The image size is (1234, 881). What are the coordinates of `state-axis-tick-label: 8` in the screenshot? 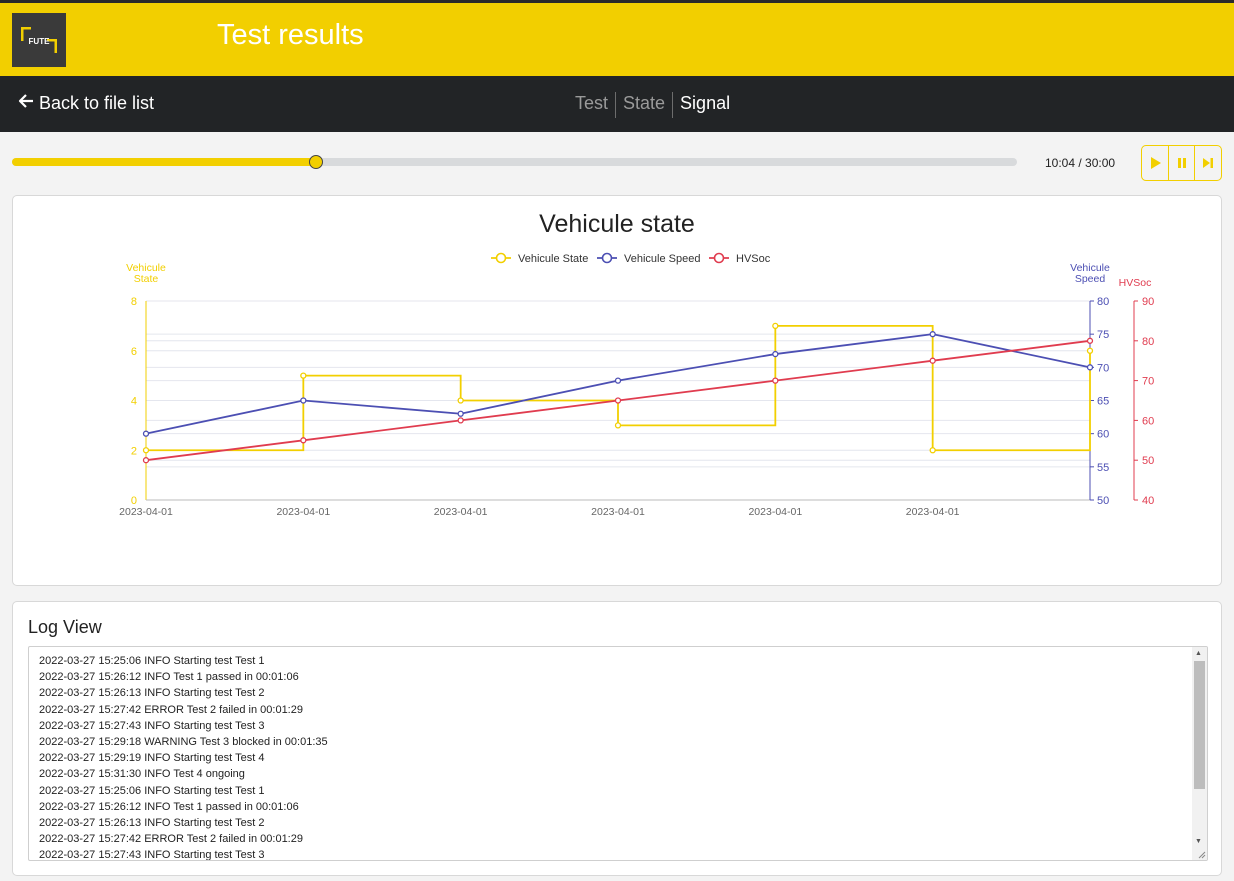 It's located at (134, 302).